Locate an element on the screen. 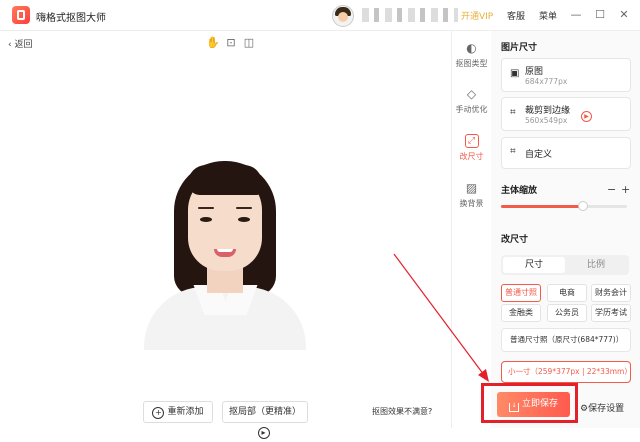 The width and height of the screenshot is (640, 442). cutout-type-icon: ◐ is located at coordinates (471, 48).